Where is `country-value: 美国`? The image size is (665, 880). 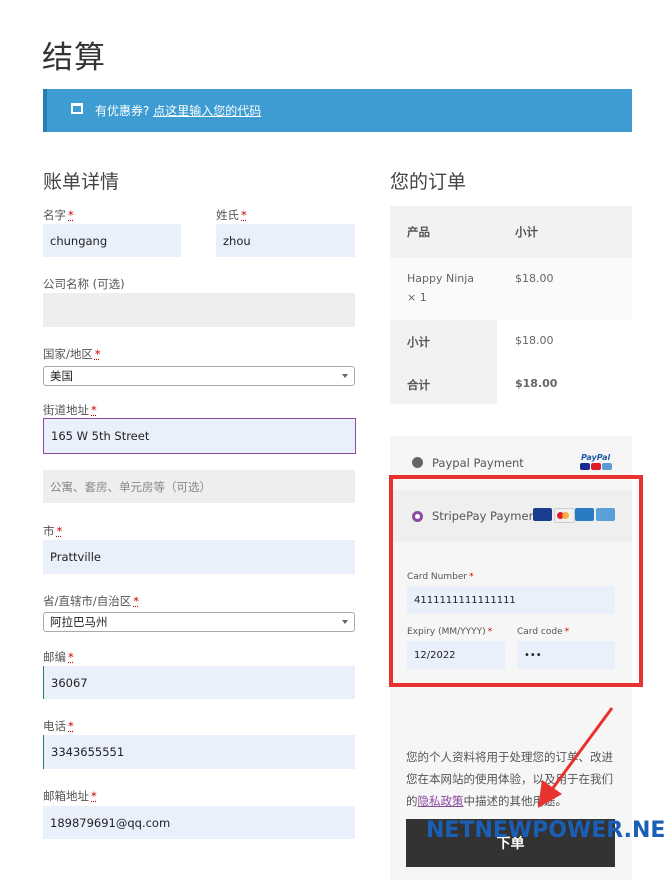 country-value: 美国 is located at coordinates (61, 376).